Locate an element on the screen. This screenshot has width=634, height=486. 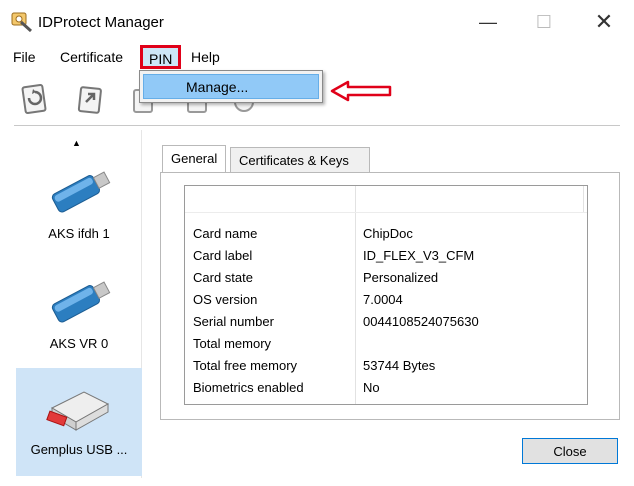
table-row: Total free memory 53744 Bytes is located at coordinates (386, 365).